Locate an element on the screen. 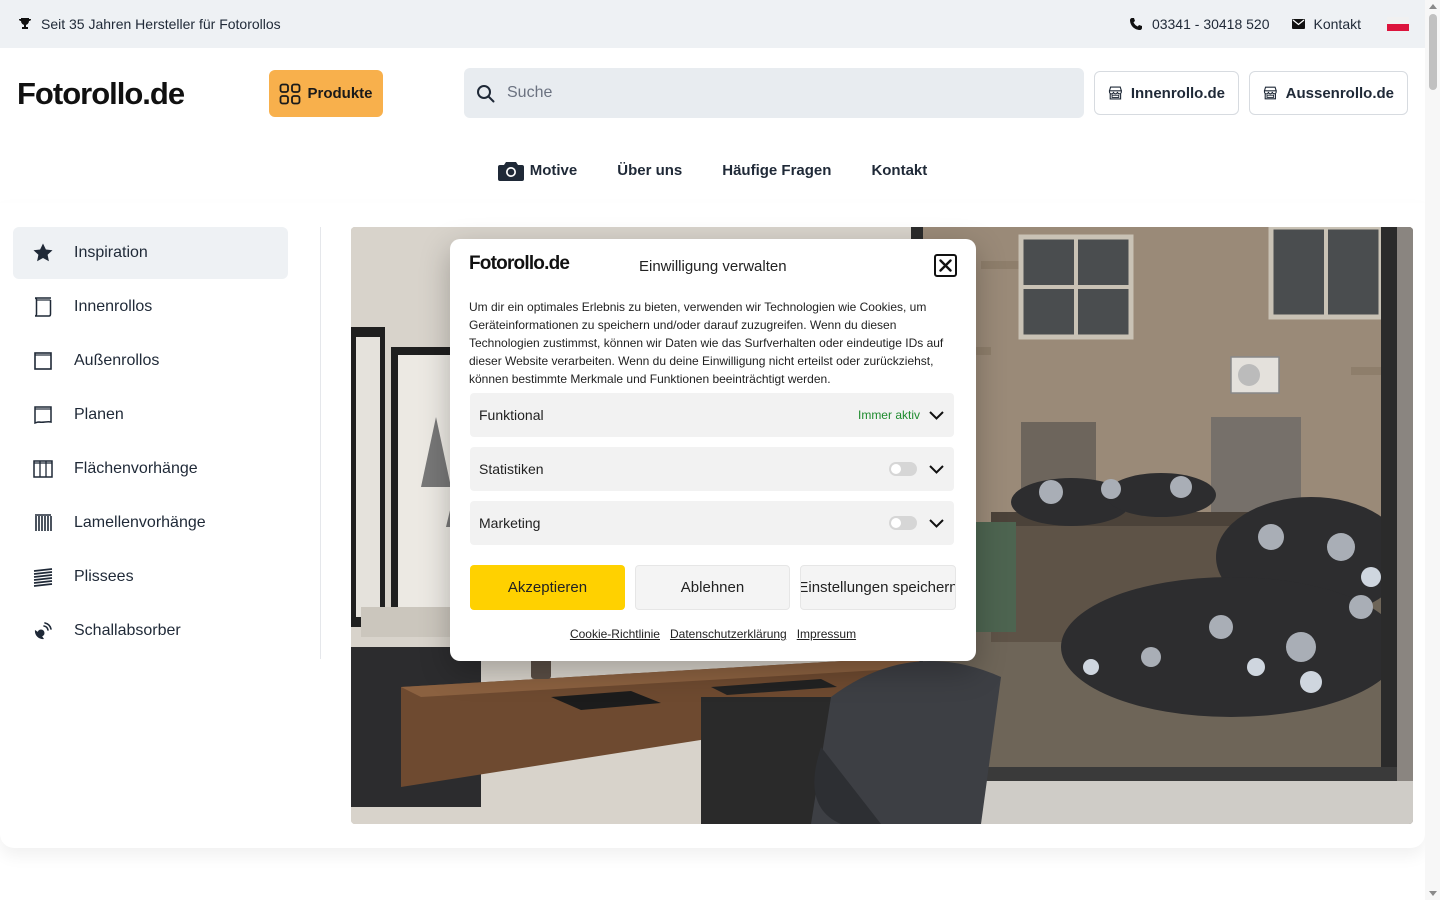  top-bar-right: 03341 - 30418 520 Kontakt is located at coordinates (1258, 24).